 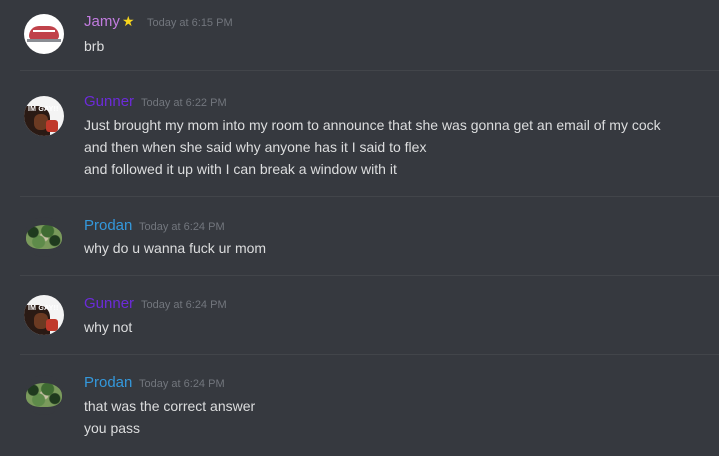 I want to click on avatar-jamy, so click(x=44, y=34).